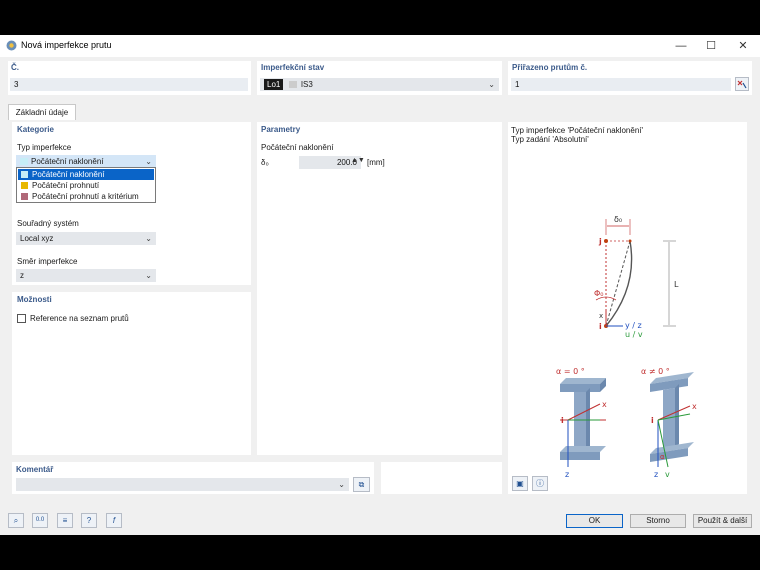 The width and height of the screenshot is (760, 570). I want to click on diagram-j-label: j, so click(600, 241).